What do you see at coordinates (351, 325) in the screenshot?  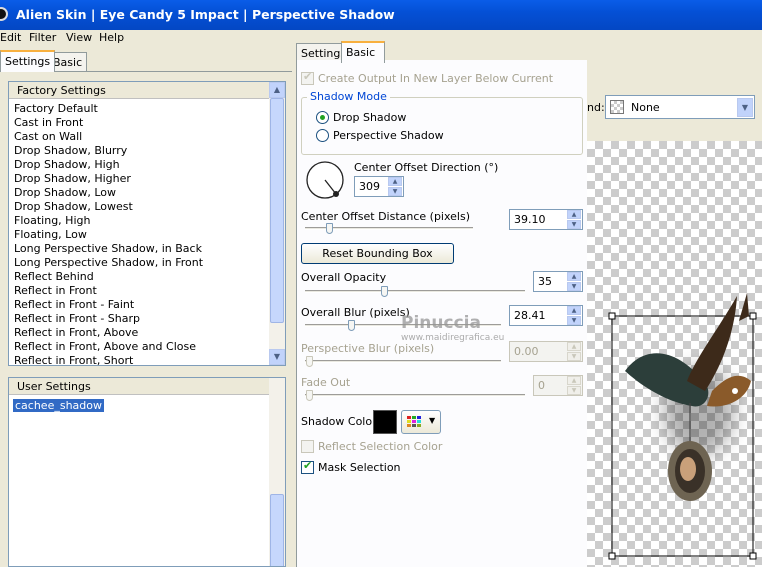 I see `blur-slider-knob` at bounding box center [351, 325].